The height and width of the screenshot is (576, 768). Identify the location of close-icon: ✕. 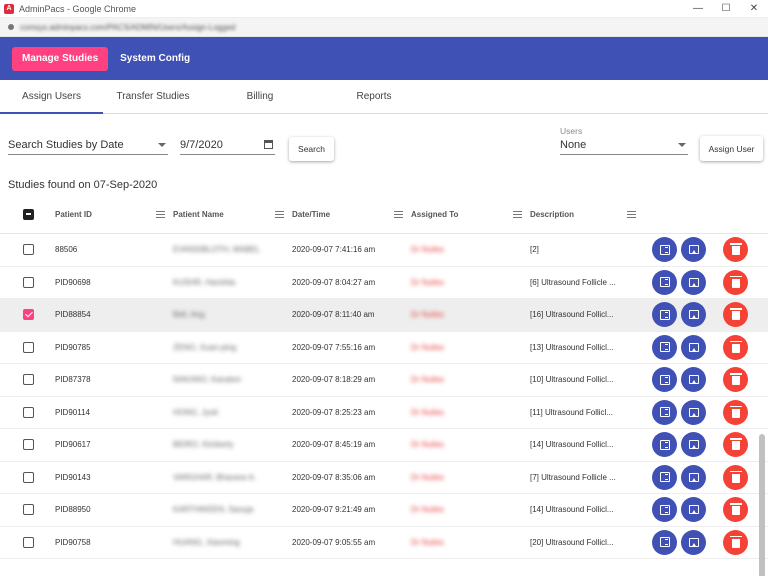
(754, 8).